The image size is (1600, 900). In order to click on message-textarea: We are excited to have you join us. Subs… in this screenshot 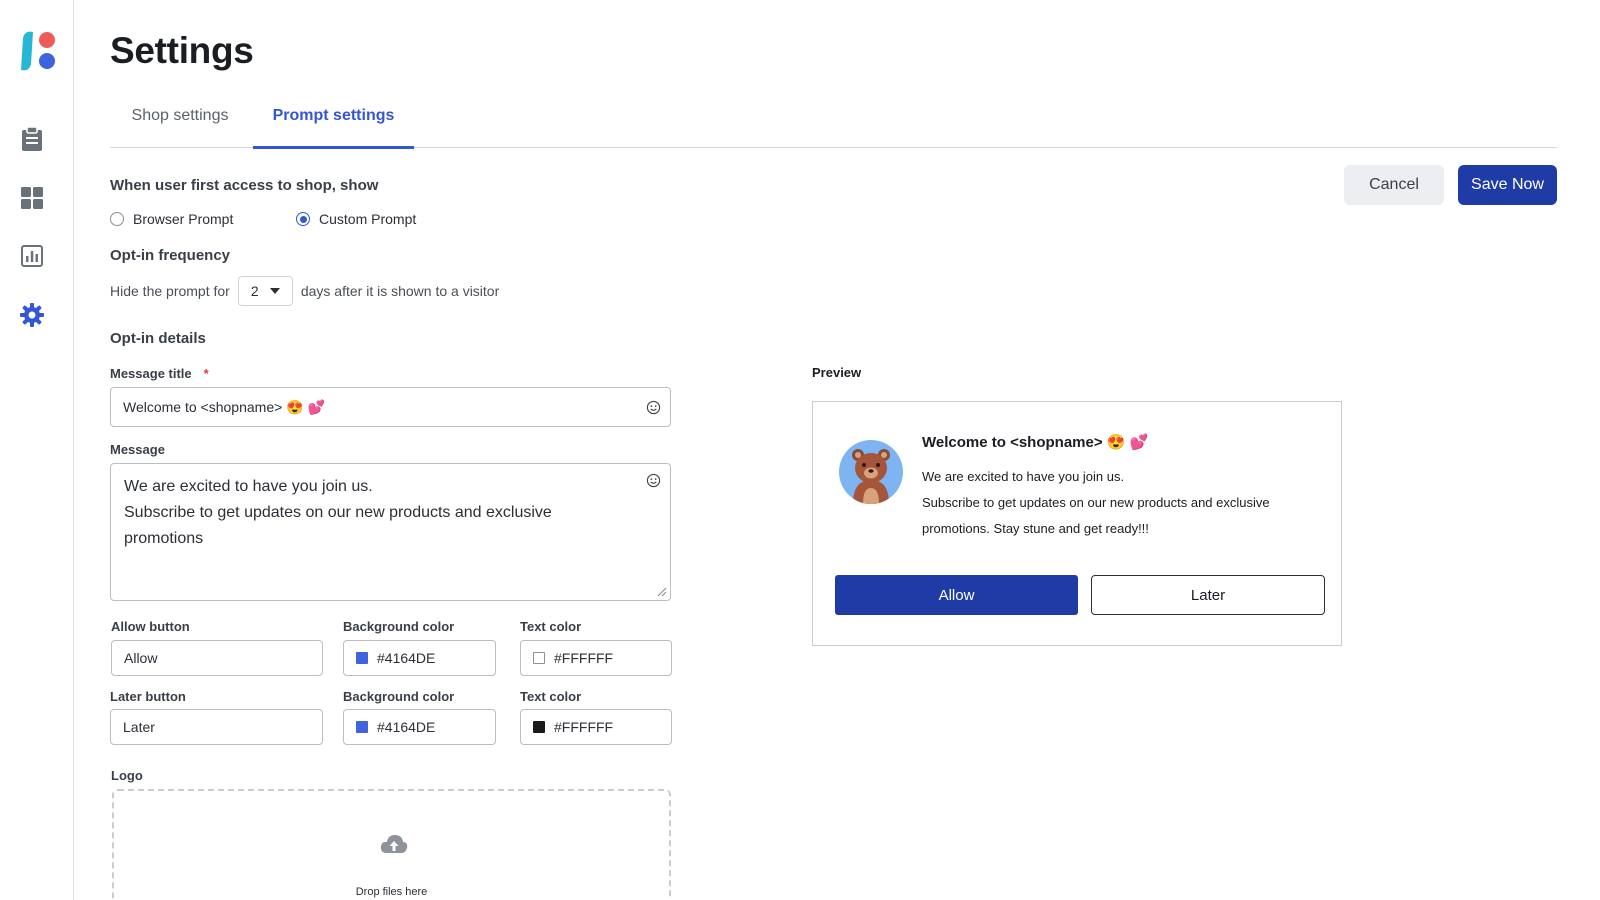, I will do `click(390, 532)`.